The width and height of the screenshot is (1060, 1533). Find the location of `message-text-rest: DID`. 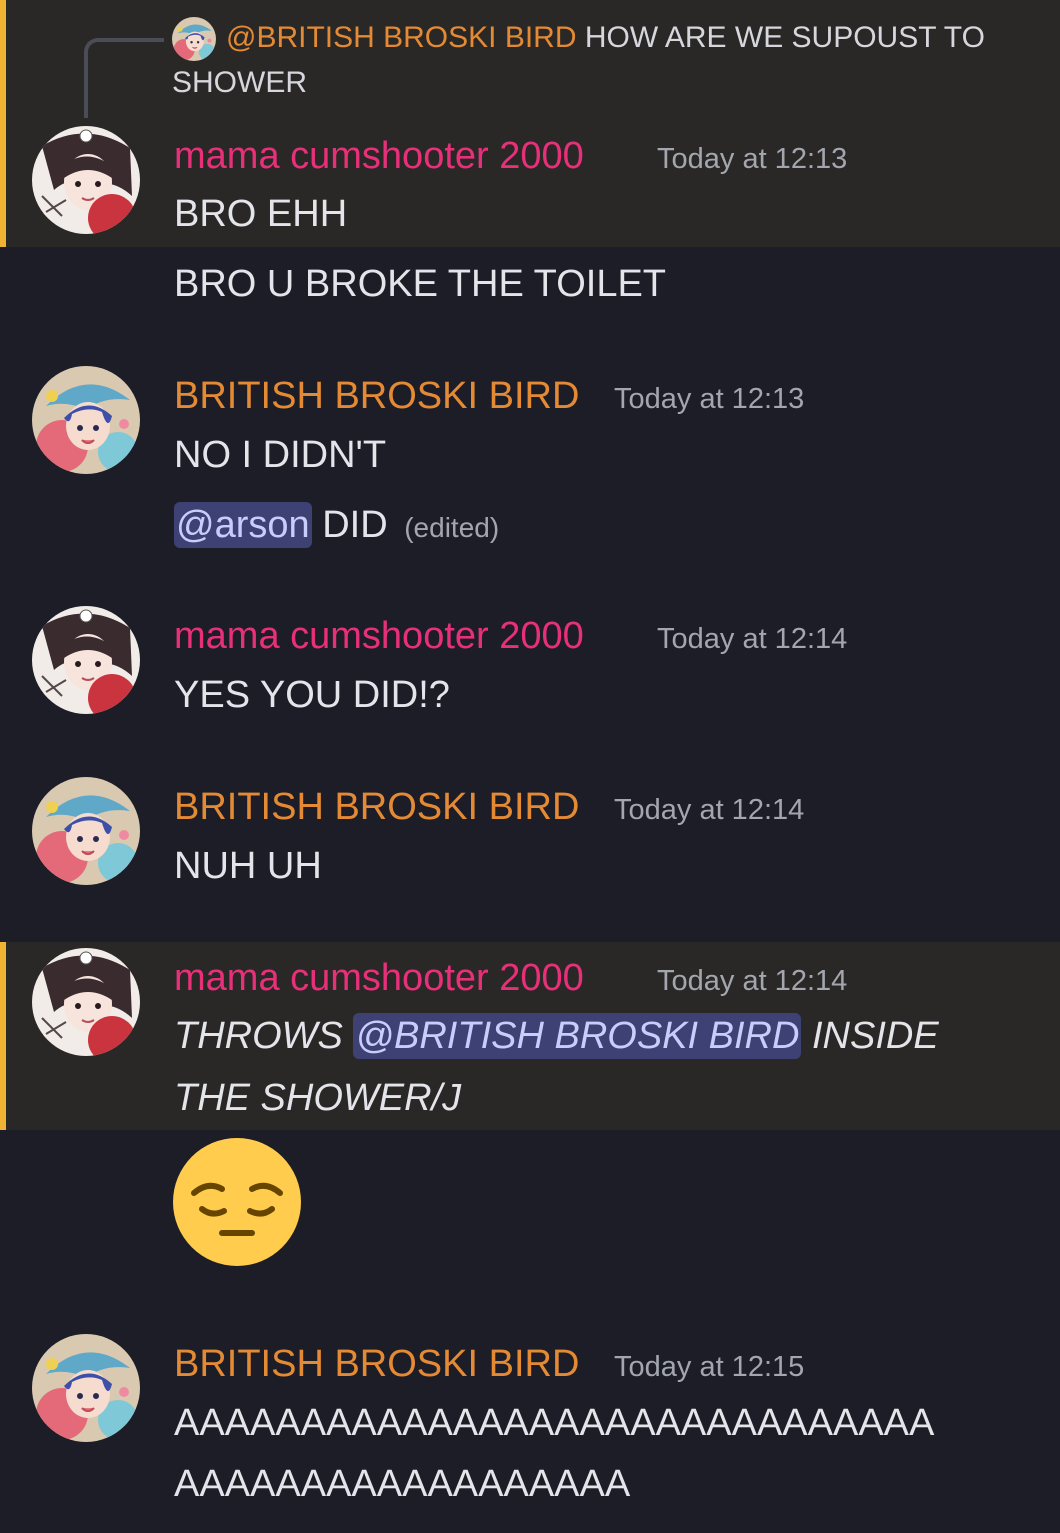

message-text-rest: DID is located at coordinates (355, 525).